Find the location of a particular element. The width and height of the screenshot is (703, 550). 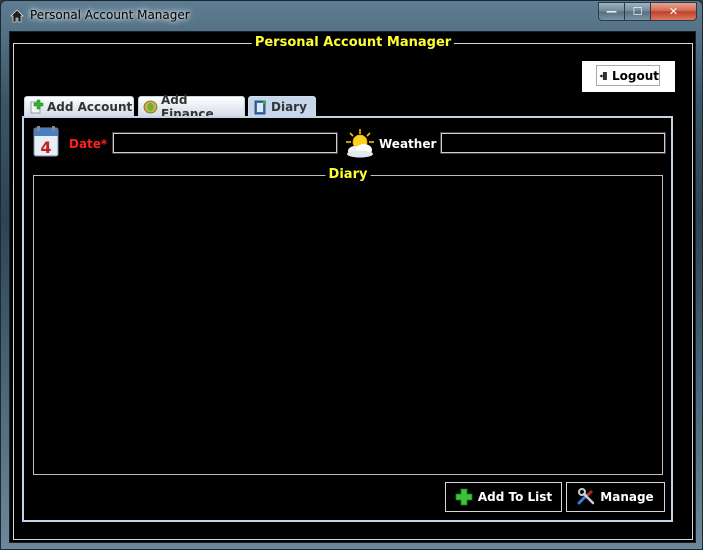

date-input is located at coordinates (225, 143).